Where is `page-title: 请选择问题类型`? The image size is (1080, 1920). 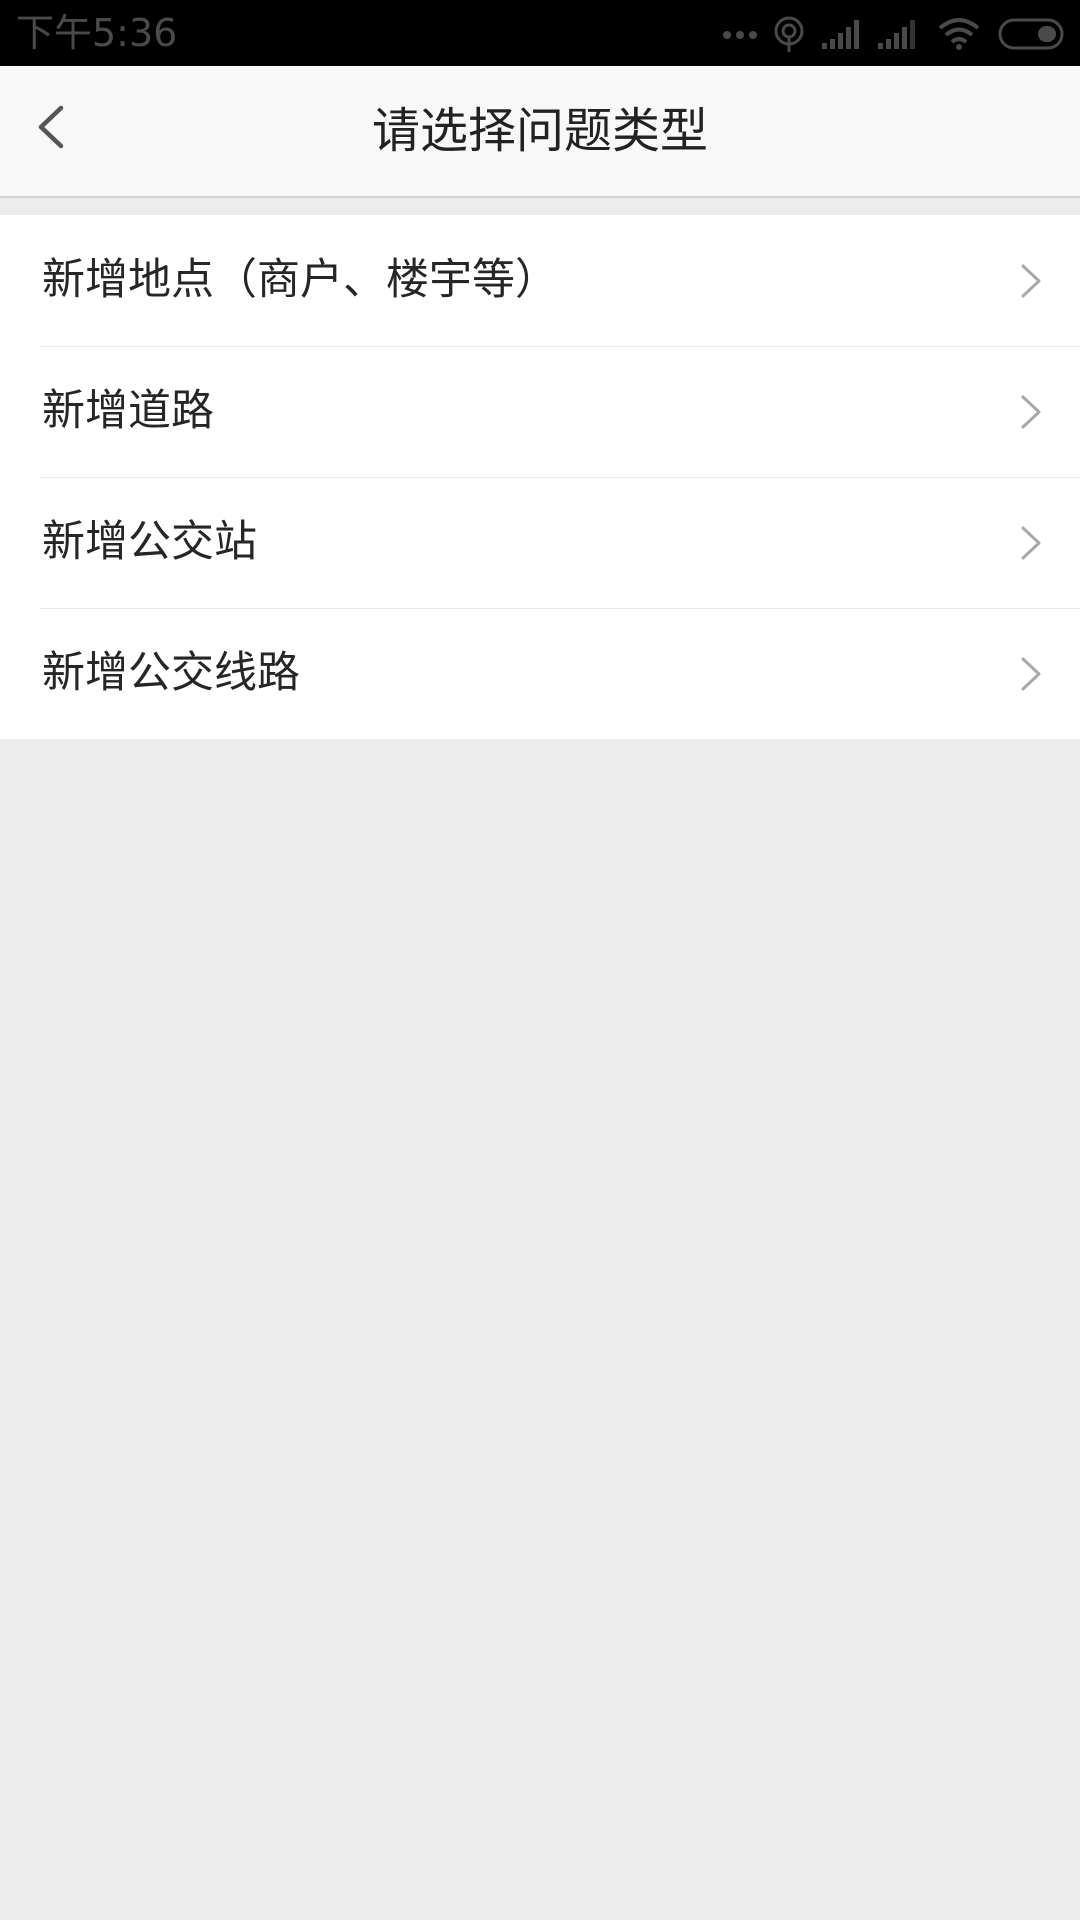
page-title: 请选择问题类型 is located at coordinates (539, 131).